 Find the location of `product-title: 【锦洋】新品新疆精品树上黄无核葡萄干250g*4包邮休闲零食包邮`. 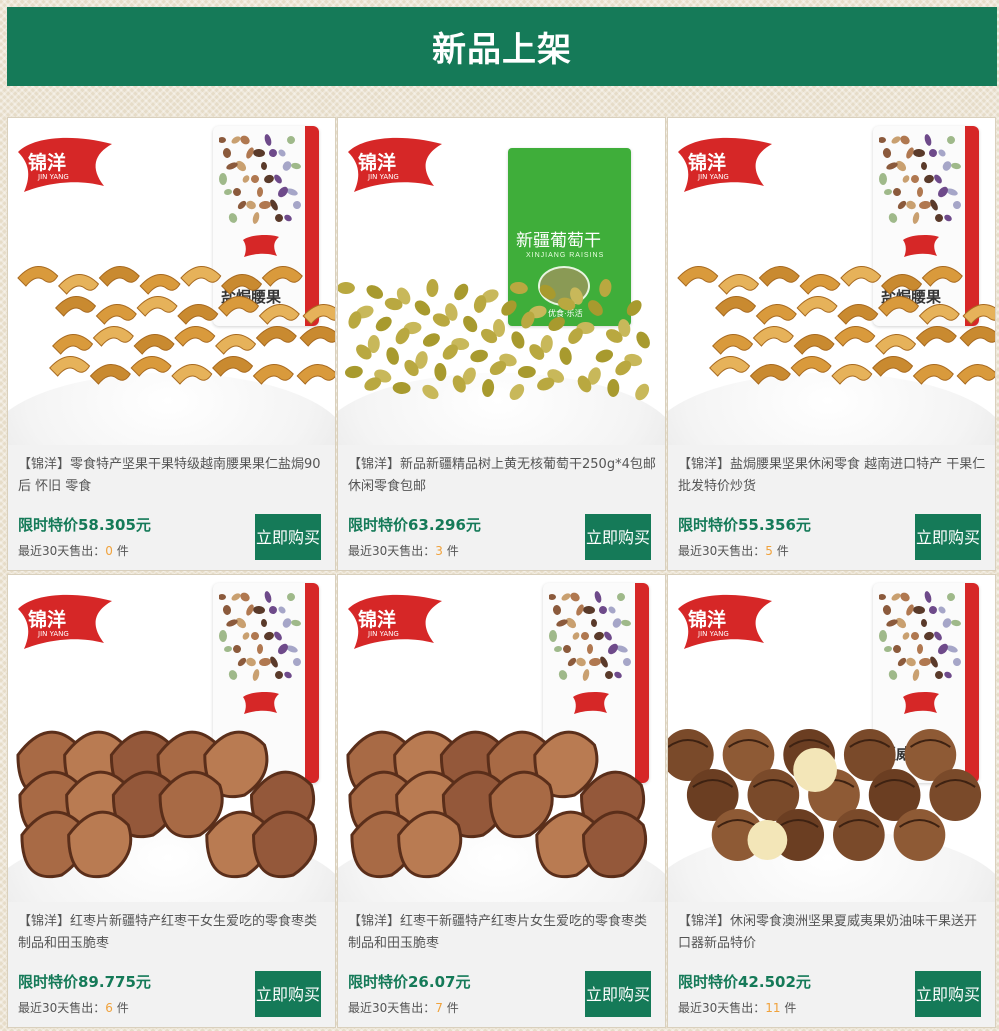

product-title: 【锦洋】新品新疆精品树上黄无核葡萄干250g*4包邮休闲零食包邮 is located at coordinates (502, 476).